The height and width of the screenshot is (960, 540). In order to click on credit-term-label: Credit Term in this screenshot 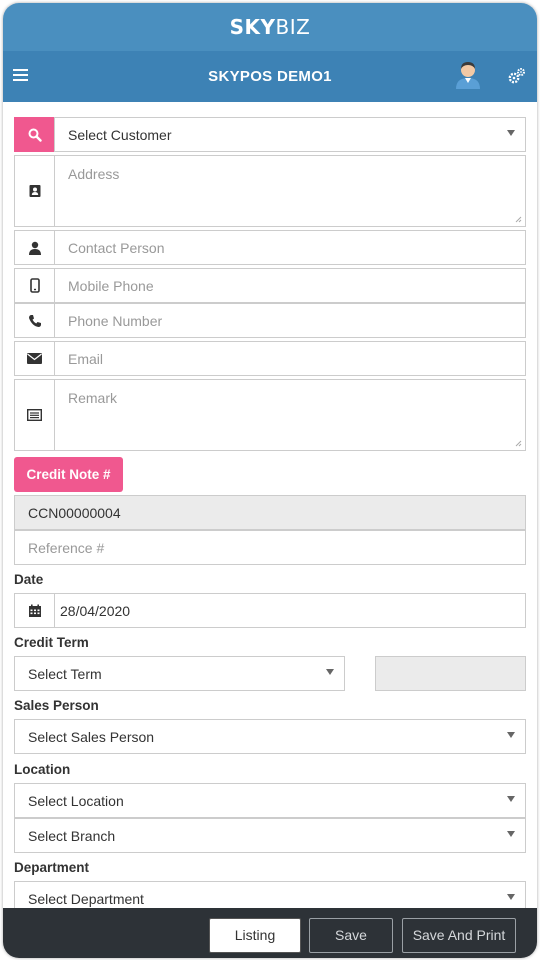, I will do `click(51, 642)`.